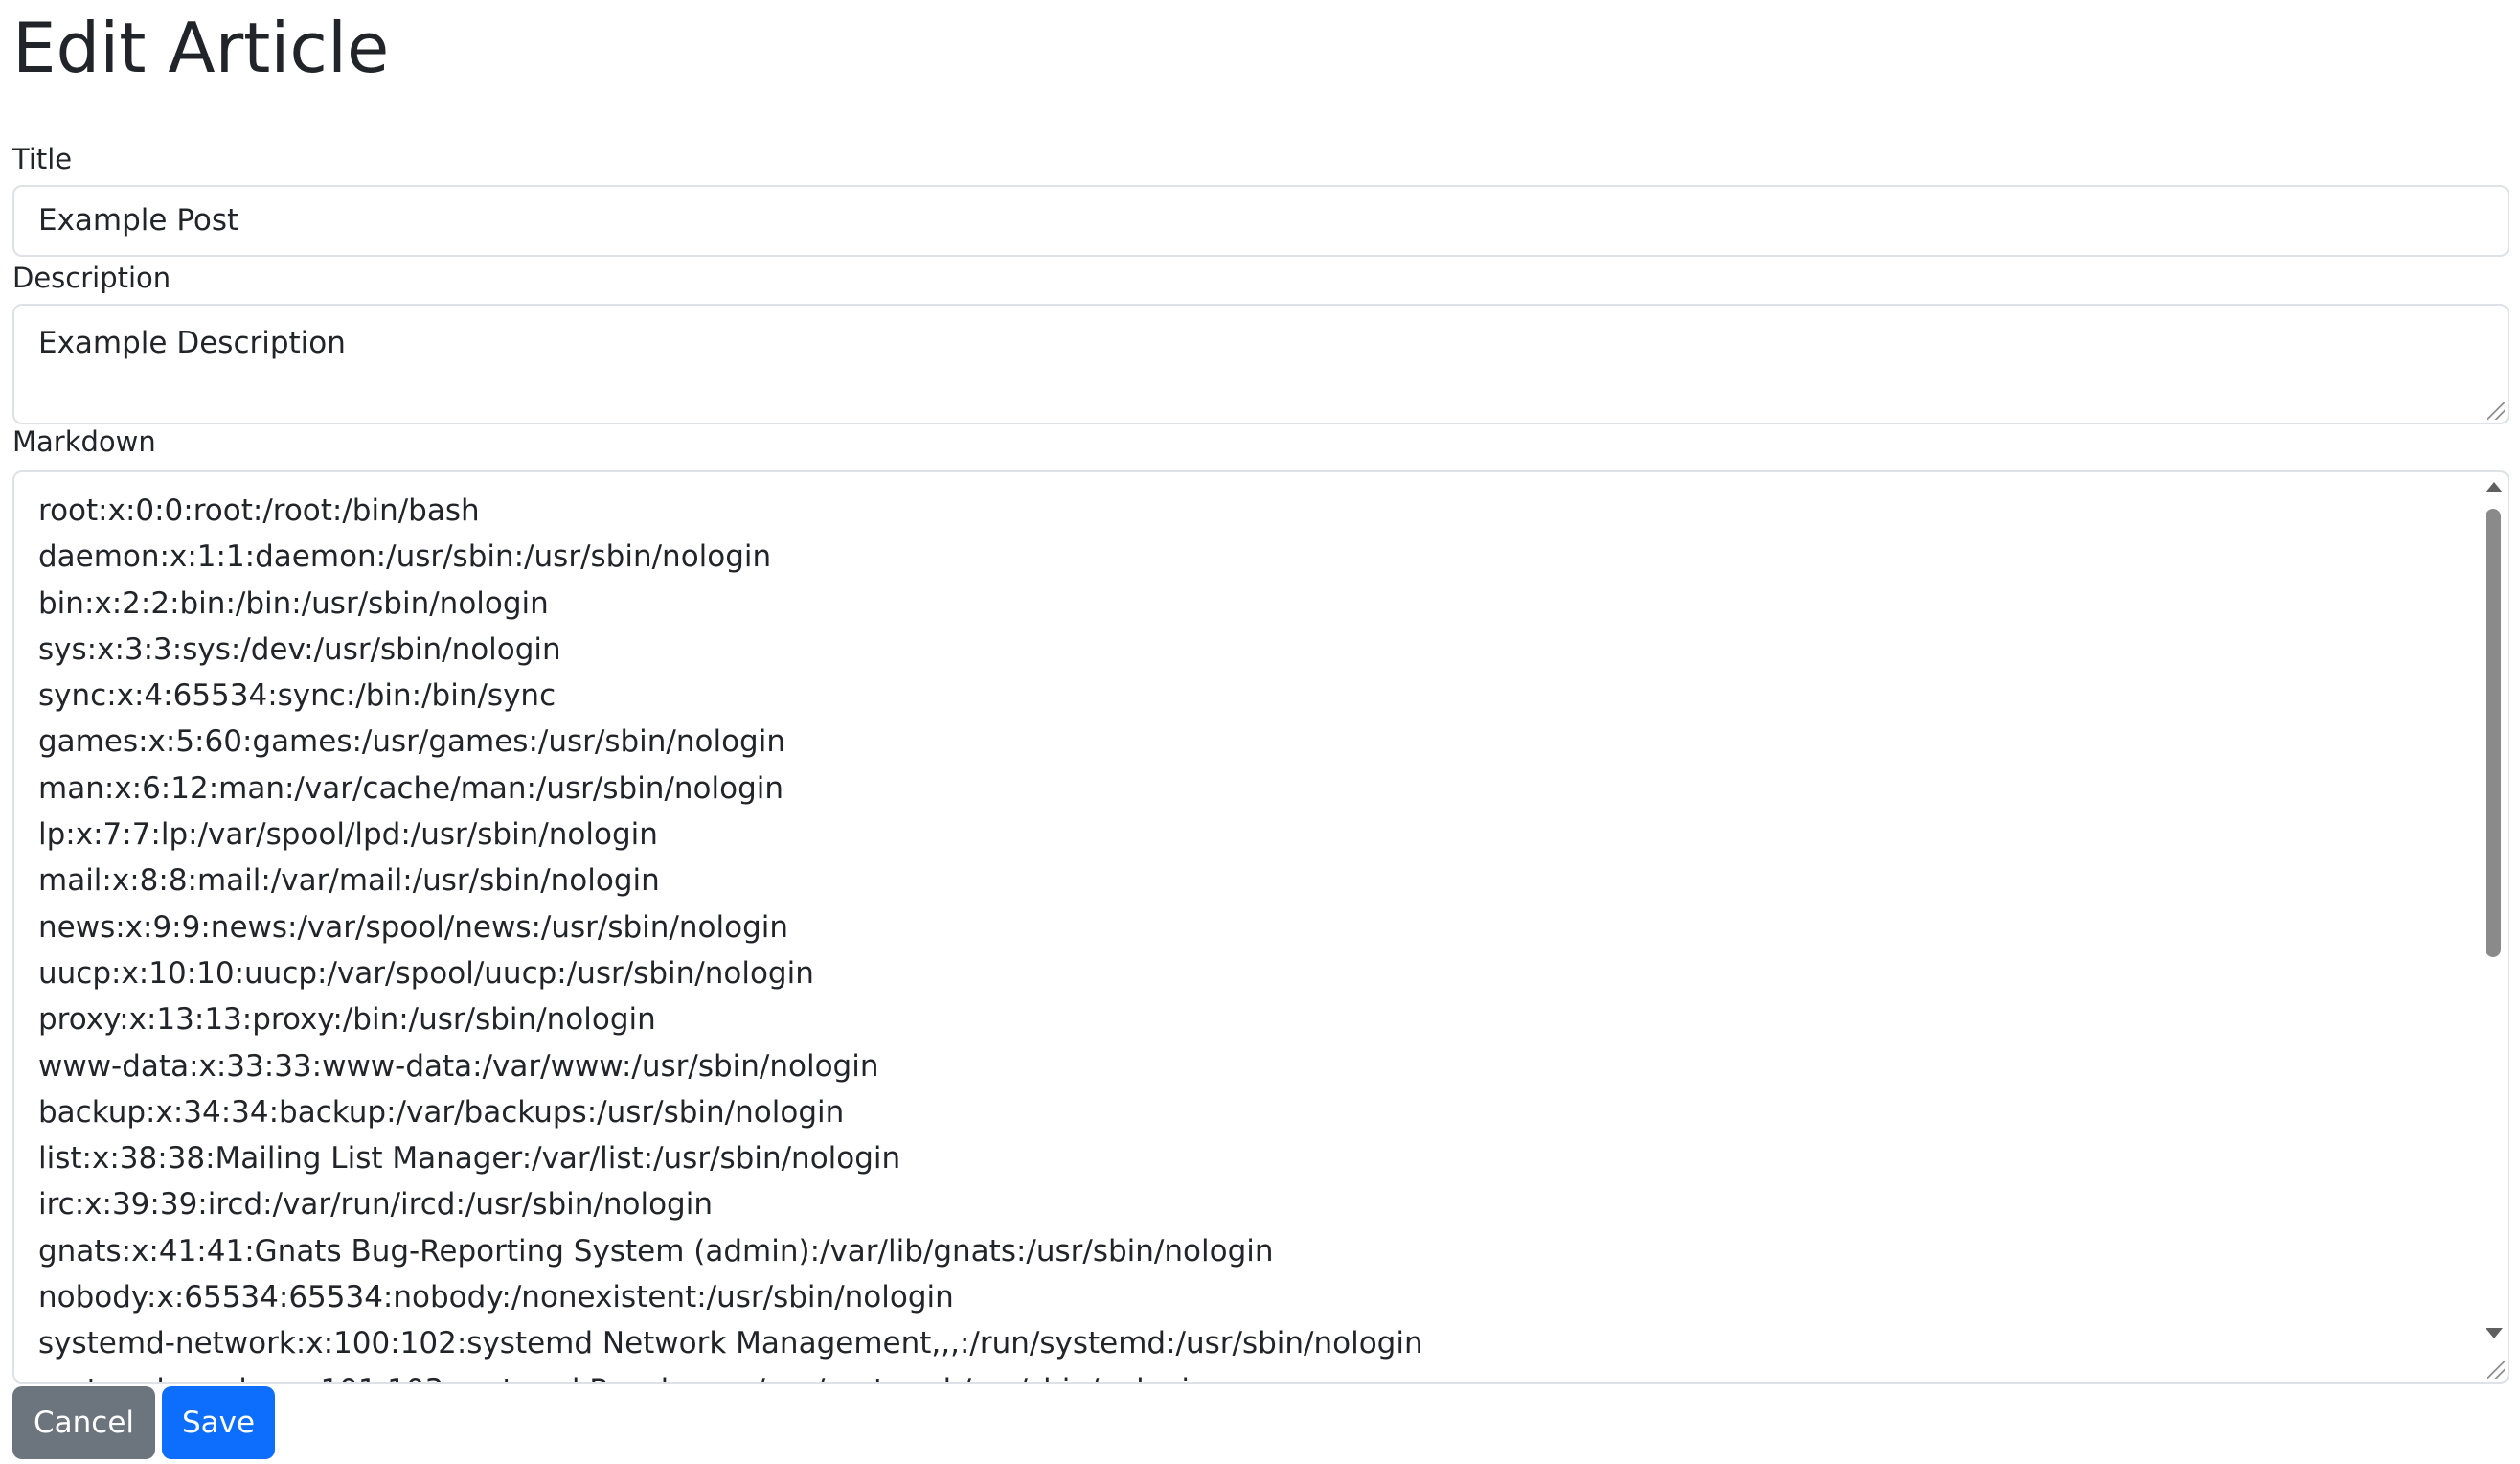 The image size is (2520, 1464). I want to click on description-textarea-value: Example Description, so click(192, 343).